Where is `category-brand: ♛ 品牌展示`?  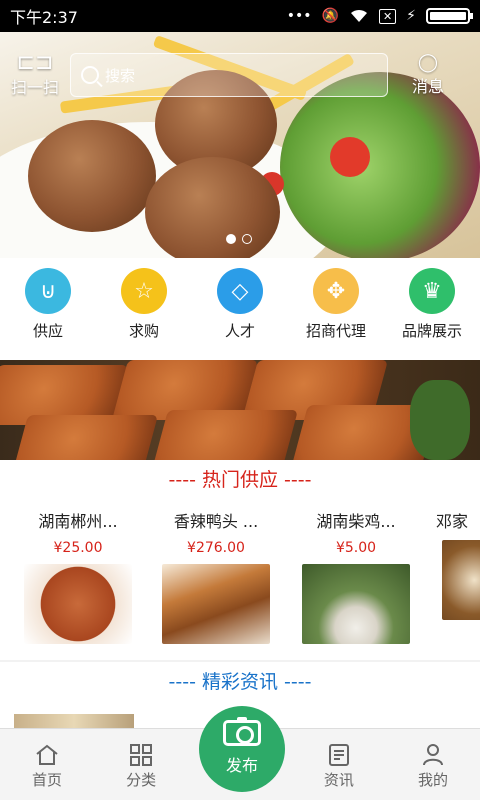 category-brand: ♛ 品牌展示 is located at coordinates (432, 314).